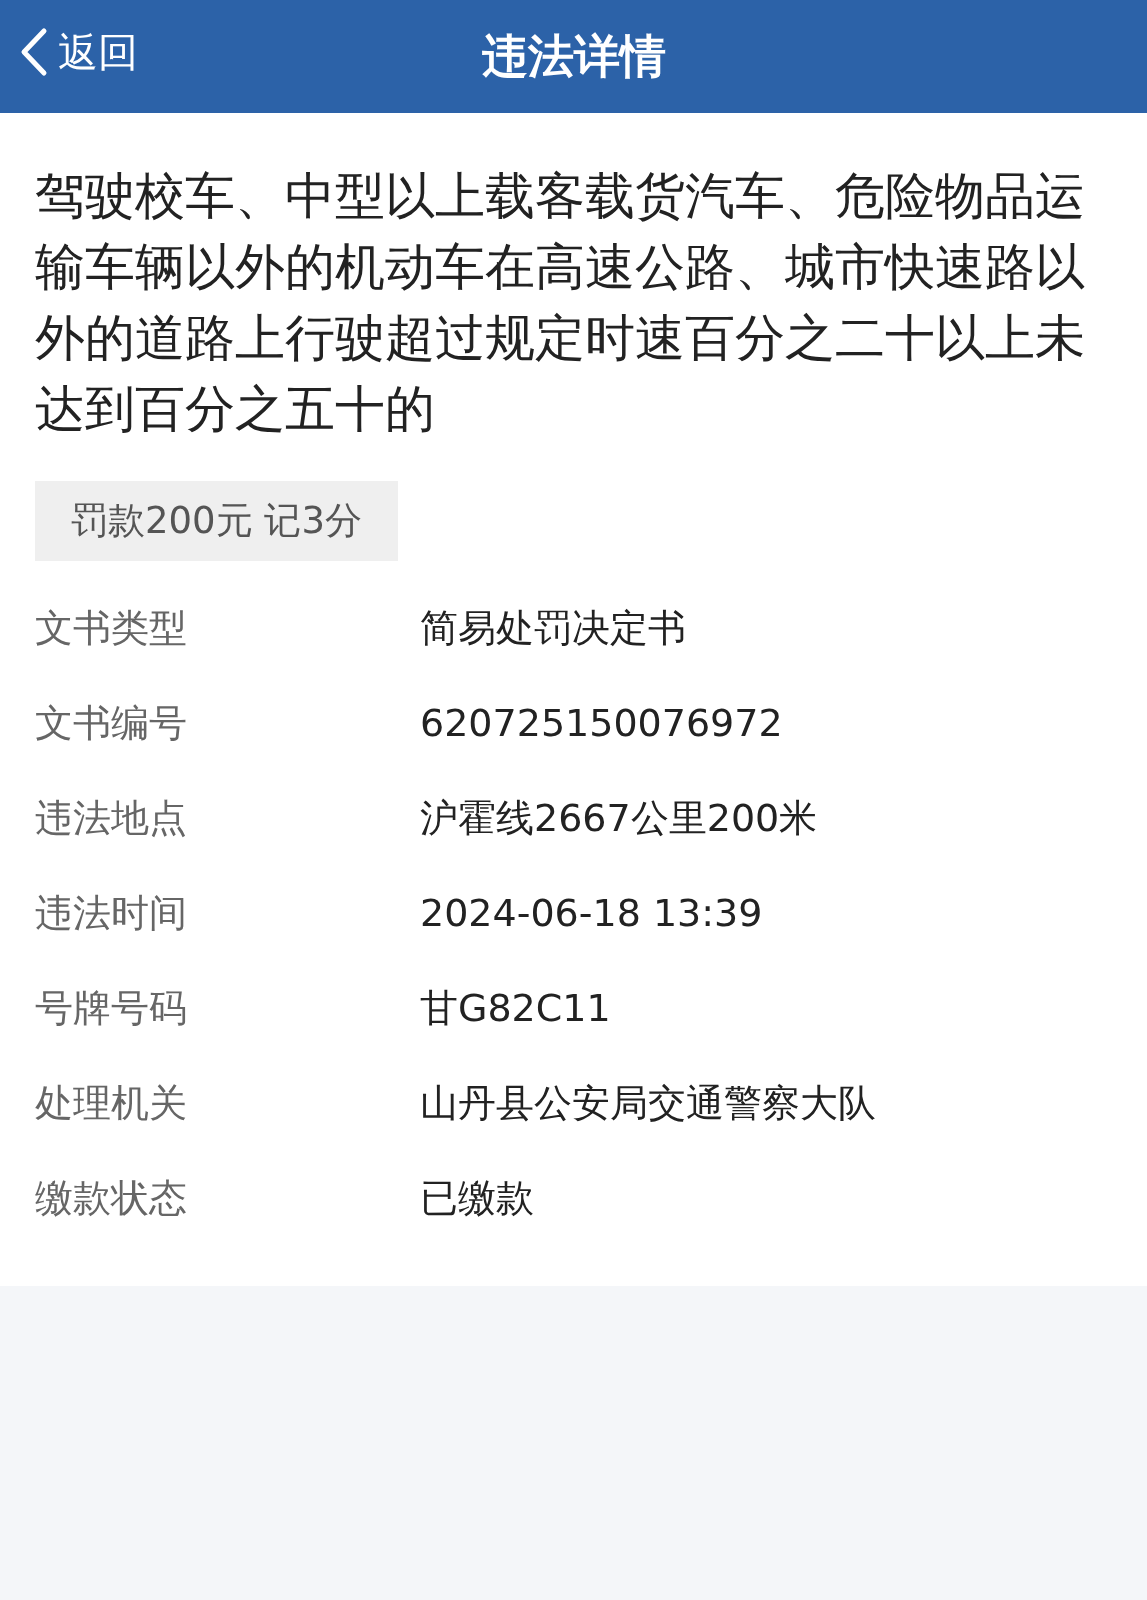 This screenshot has height=1600, width=1147. Describe the element at coordinates (111, 1008) in the screenshot. I see `field-label: 号牌号码` at that location.